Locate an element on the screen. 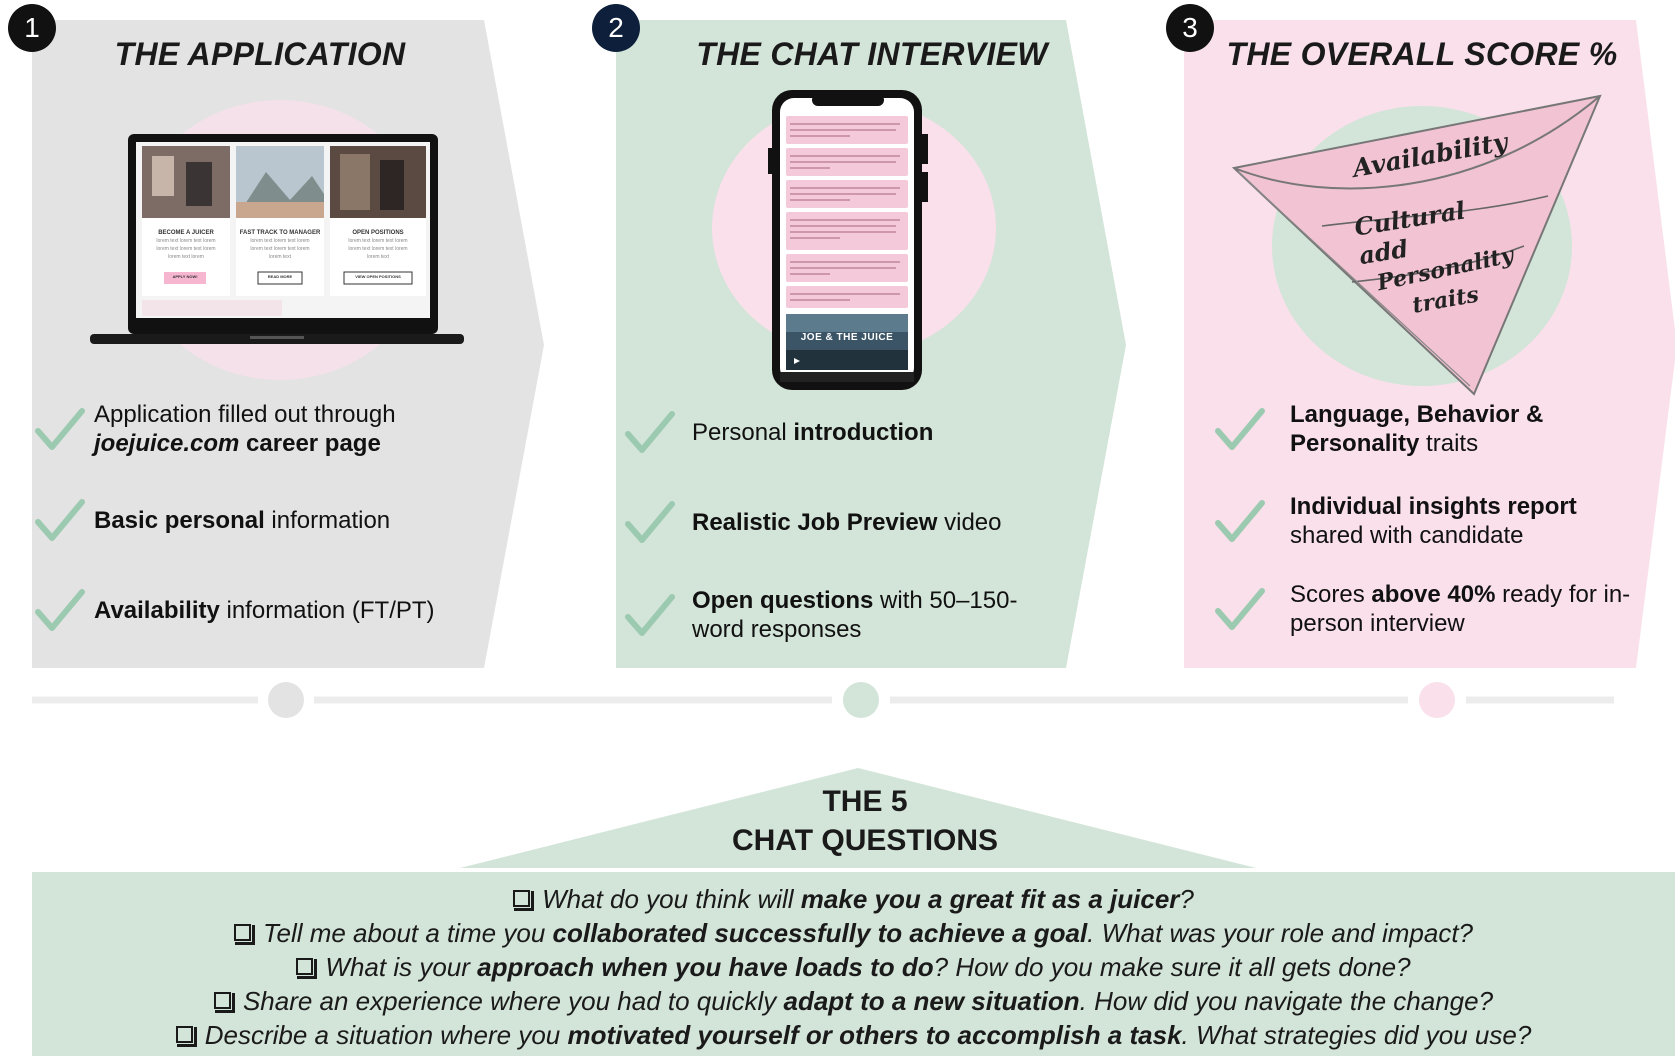  timeline is located at coordinates (823, 700).